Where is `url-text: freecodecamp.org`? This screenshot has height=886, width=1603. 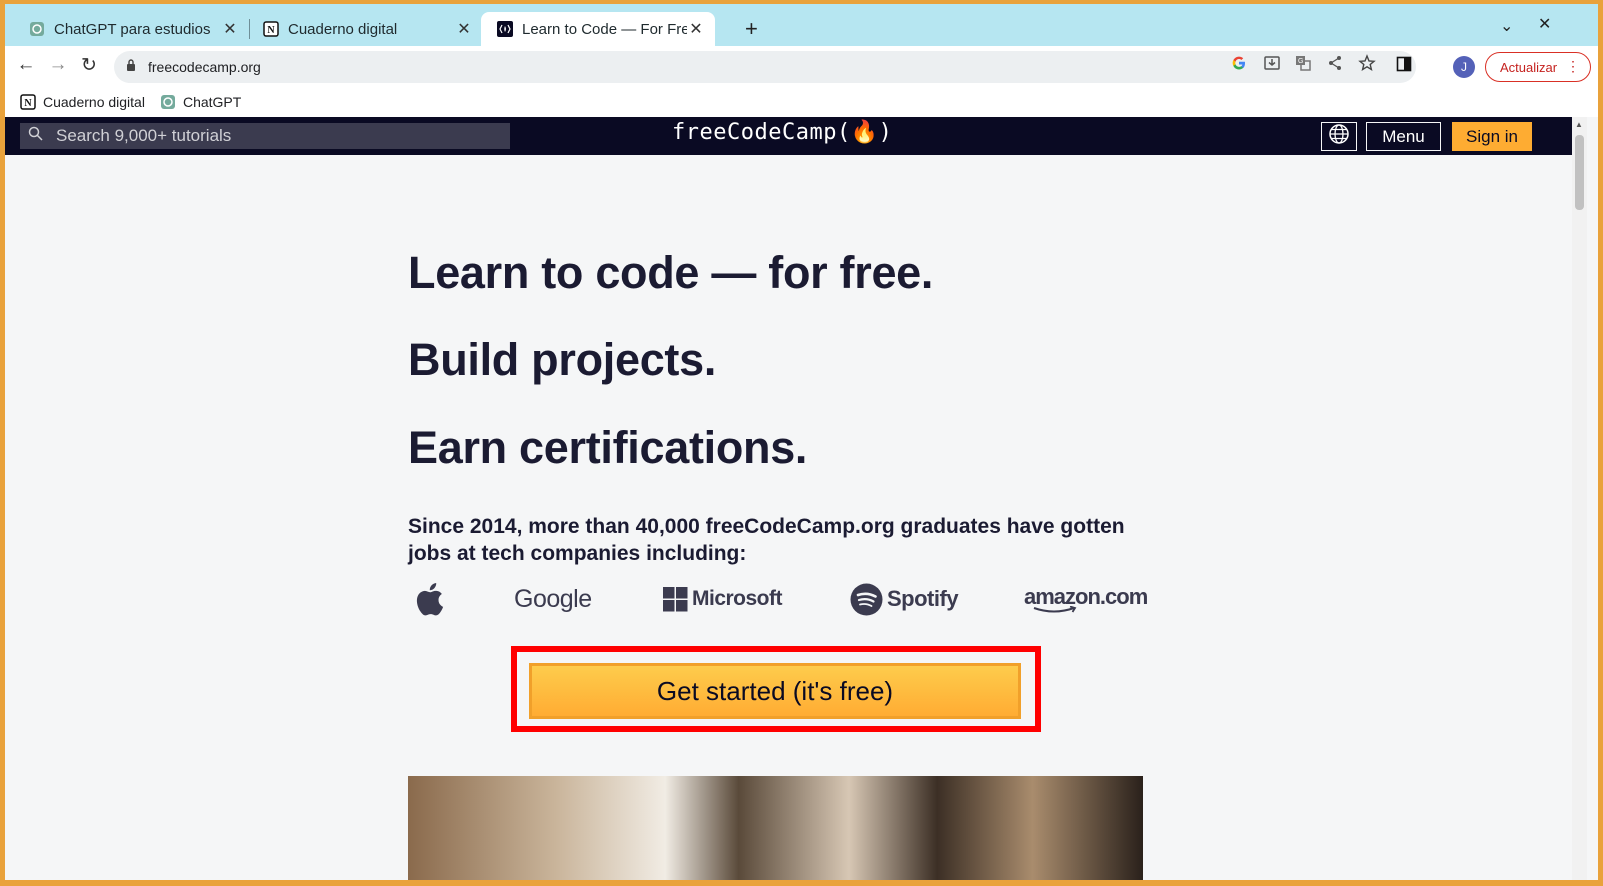 url-text: freecodecamp.org is located at coordinates (204, 67).